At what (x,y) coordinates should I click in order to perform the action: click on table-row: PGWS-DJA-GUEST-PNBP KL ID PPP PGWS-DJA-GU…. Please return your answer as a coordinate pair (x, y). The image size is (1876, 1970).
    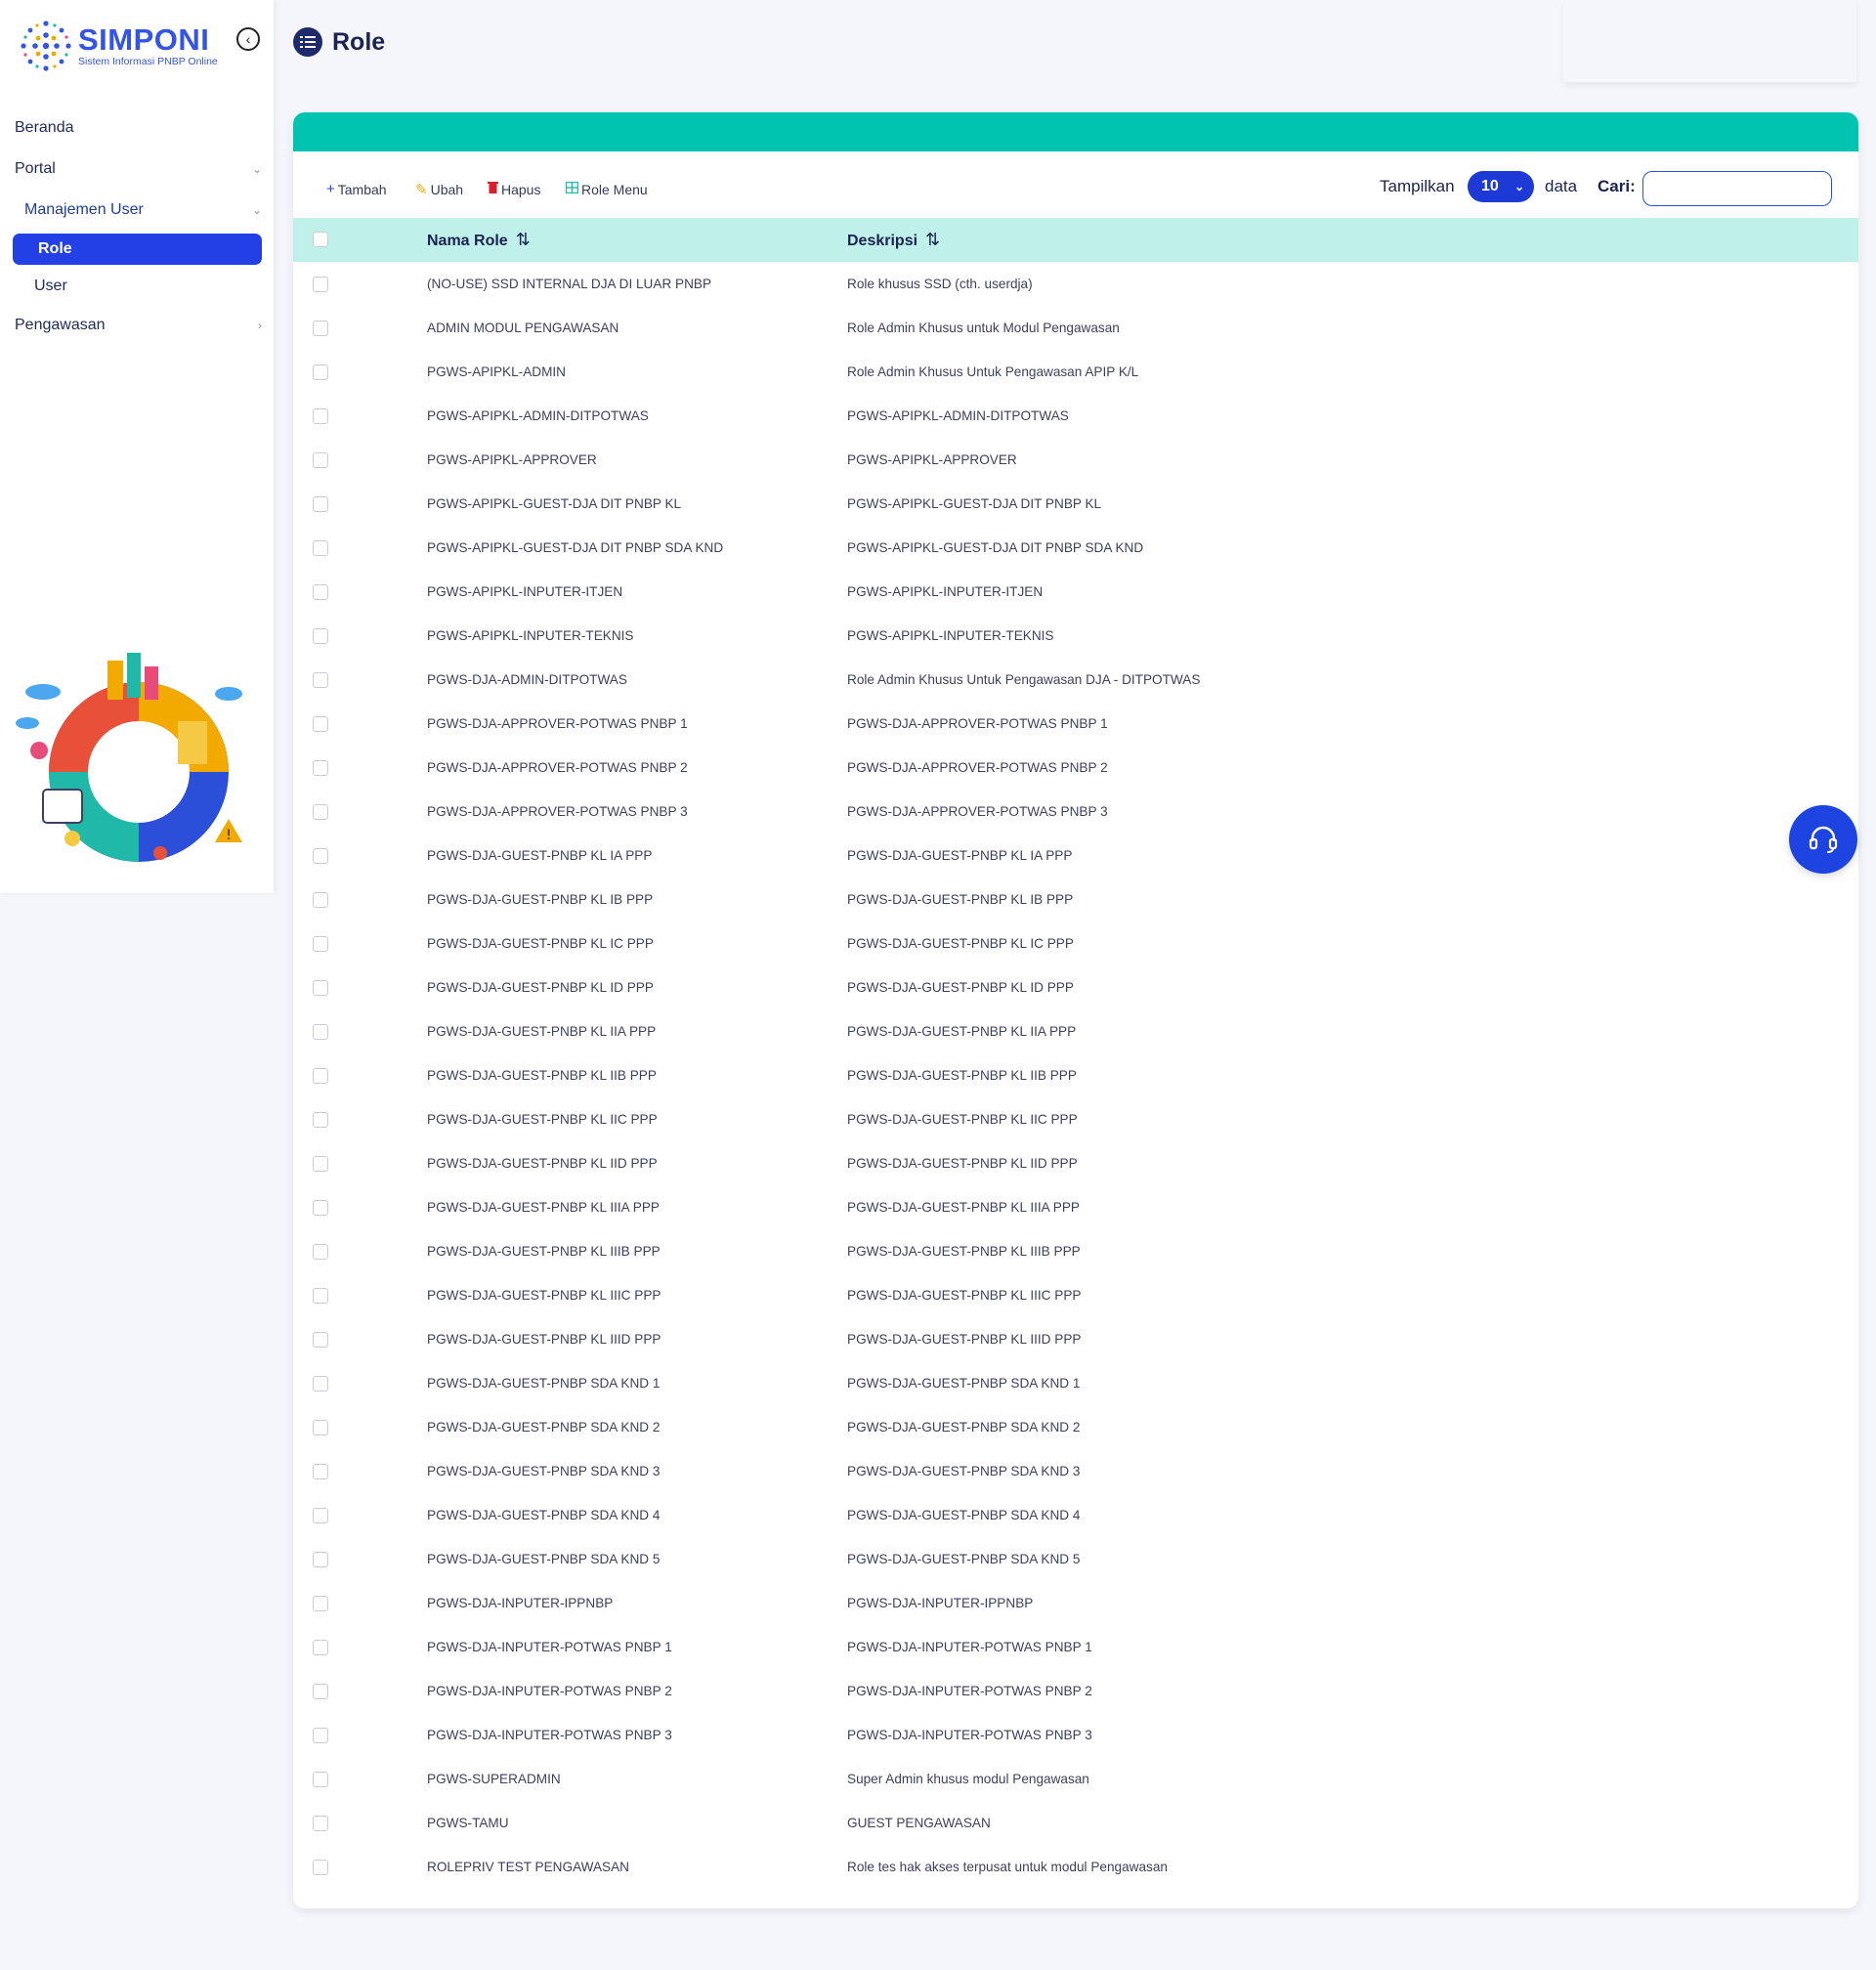
    Looking at the image, I should click on (1075, 987).